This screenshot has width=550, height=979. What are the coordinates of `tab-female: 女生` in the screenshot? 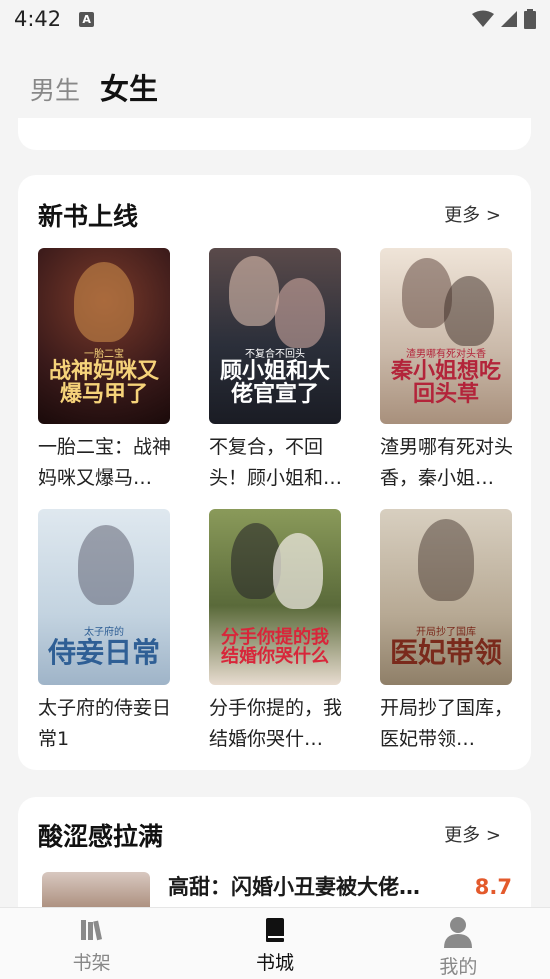 It's located at (129, 87).